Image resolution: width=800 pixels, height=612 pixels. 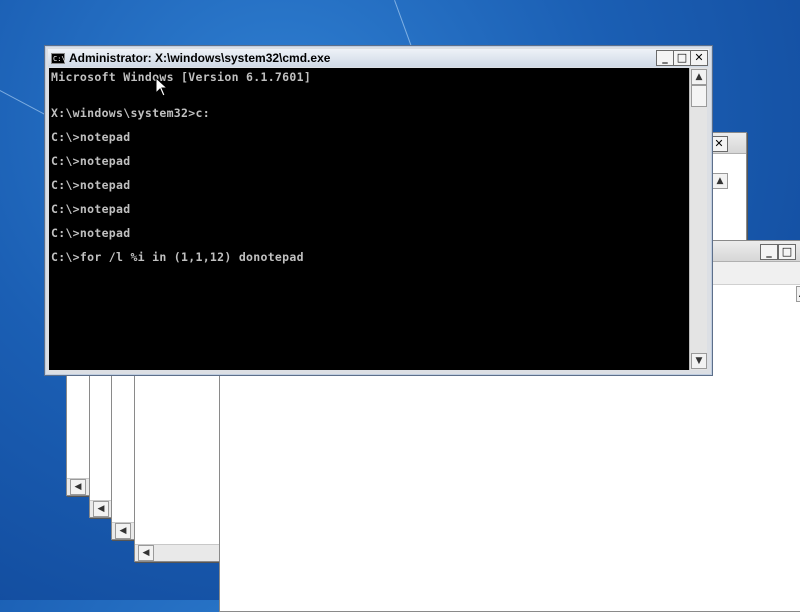 I want to click on vertical-scrollbar: ▲ ▼, so click(x=698, y=219).